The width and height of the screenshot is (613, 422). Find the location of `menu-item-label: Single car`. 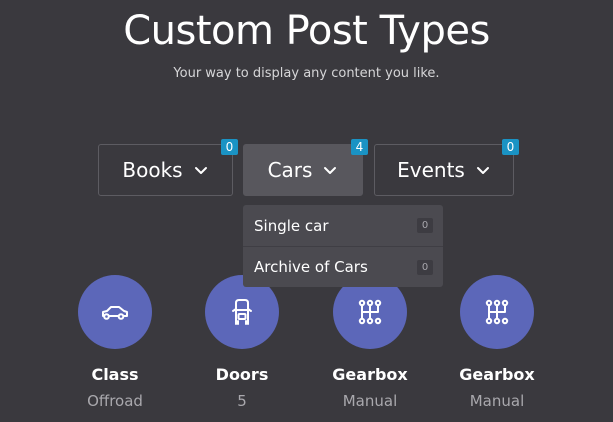

menu-item-label: Single car is located at coordinates (291, 225).